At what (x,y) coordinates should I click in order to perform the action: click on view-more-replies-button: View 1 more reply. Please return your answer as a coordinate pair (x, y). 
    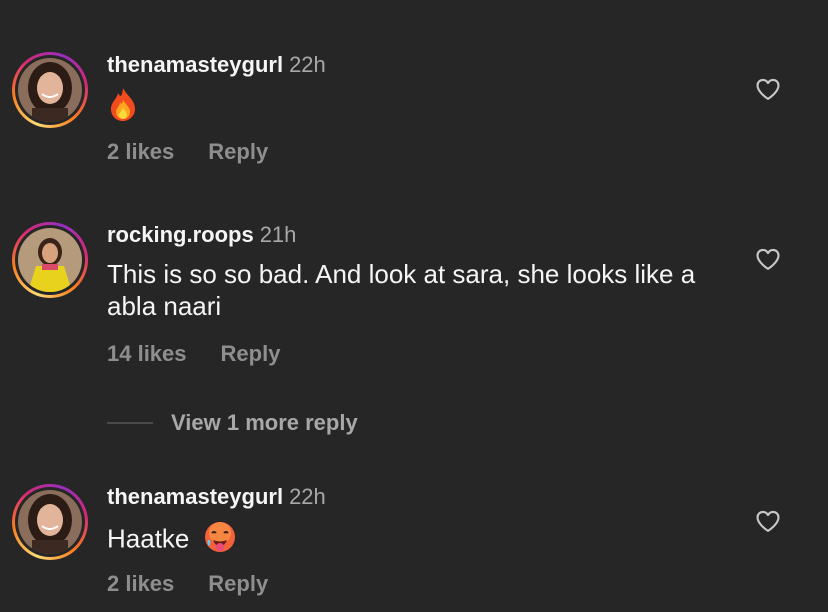
    Looking at the image, I should click on (232, 423).